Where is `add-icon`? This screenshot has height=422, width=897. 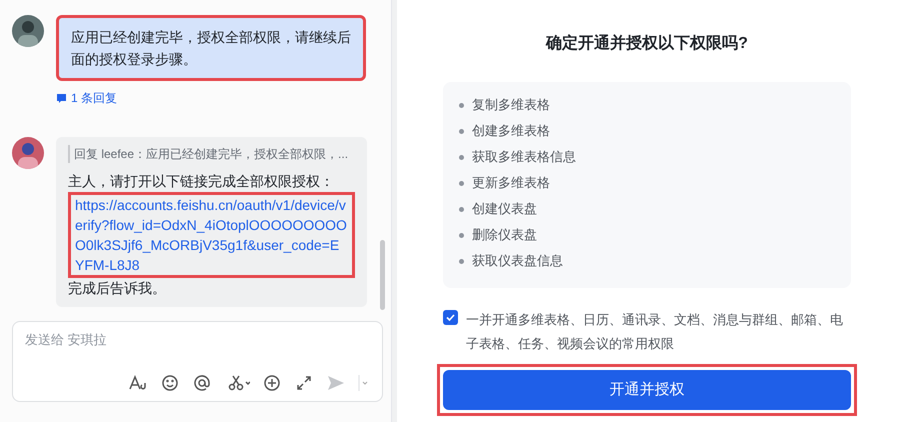
add-icon is located at coordinates (272, 383).